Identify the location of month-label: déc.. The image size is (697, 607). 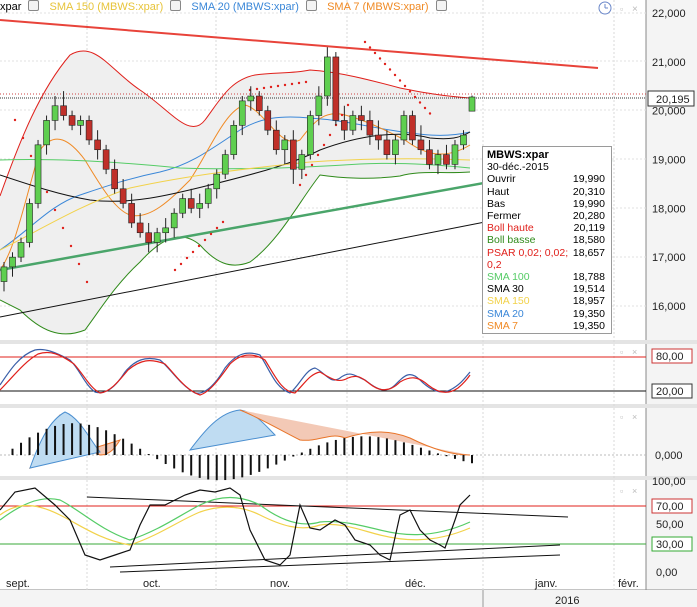
(415, 584).